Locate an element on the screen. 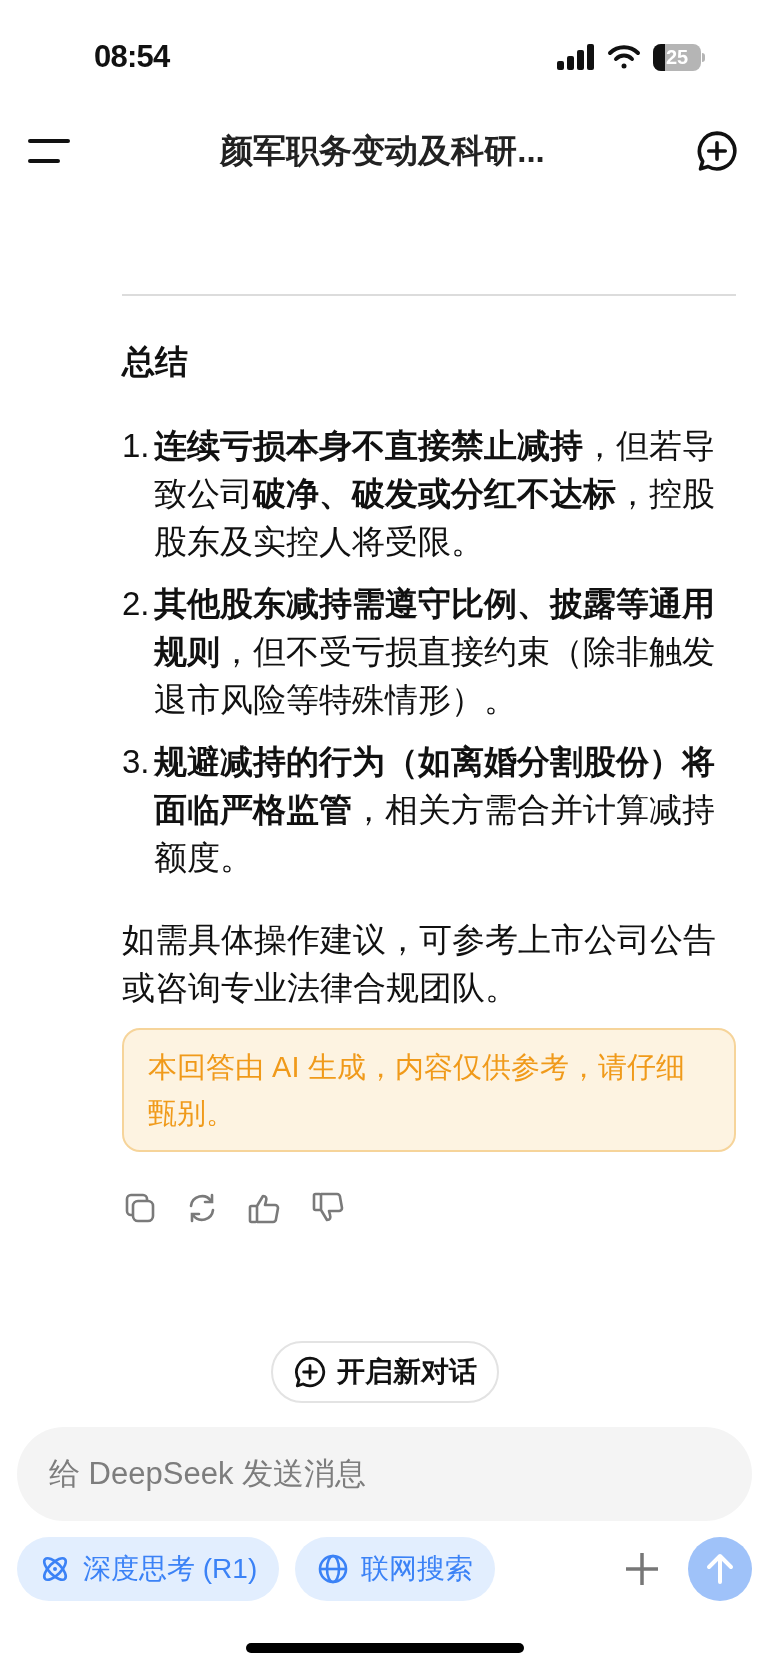  thumbs-up-icon is located at coordinates (265, 1208).